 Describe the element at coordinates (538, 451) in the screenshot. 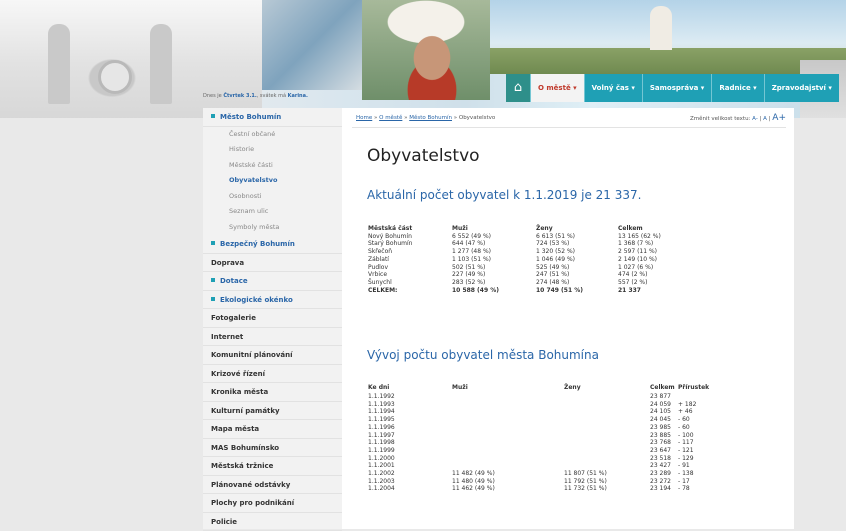

I see `table-row: 1.1.199923 647- 121` at that location.